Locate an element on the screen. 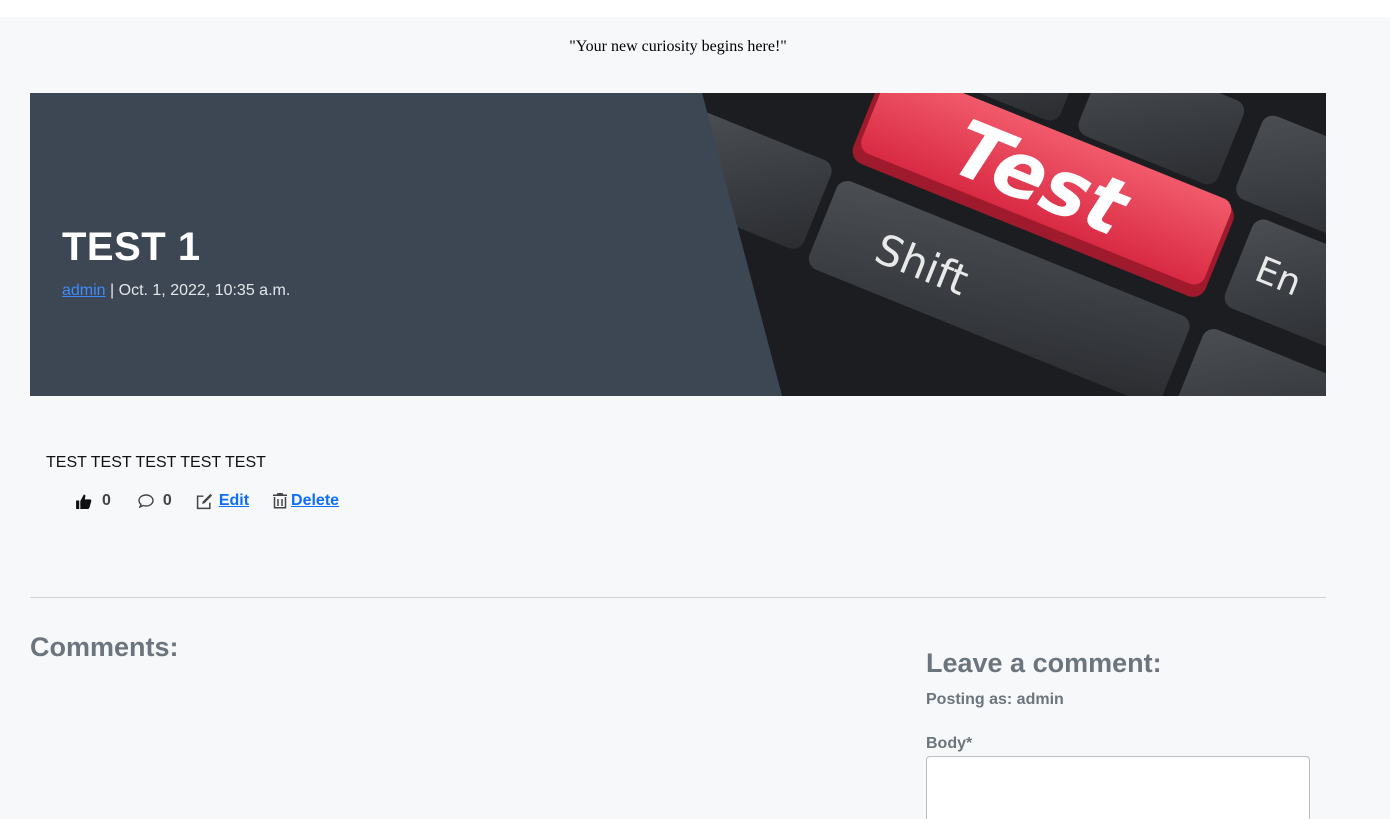 This screenshot has height=819, width=1390. post-actions: 0 0 Edit Delete is located at coordinates (219, 501).